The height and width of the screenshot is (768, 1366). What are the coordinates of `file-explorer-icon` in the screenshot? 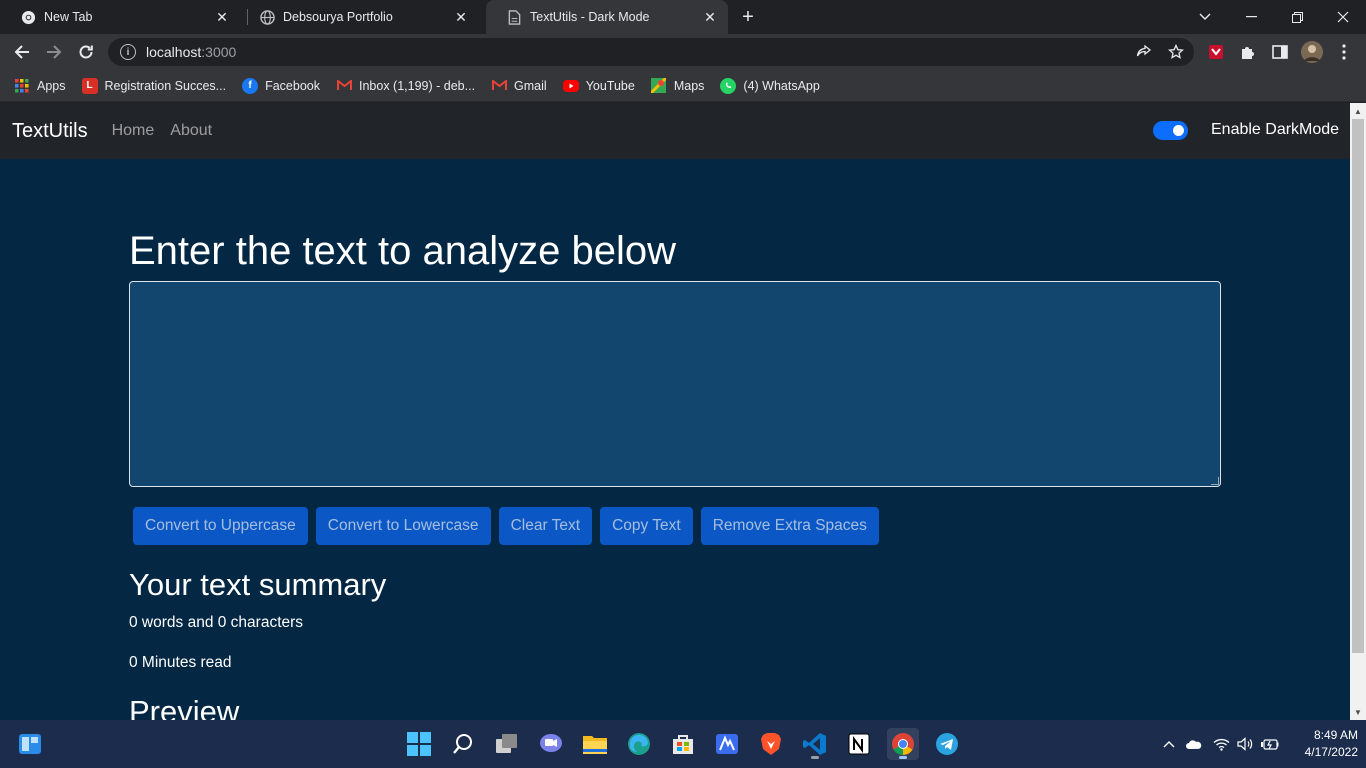 It's located at (595, 744).